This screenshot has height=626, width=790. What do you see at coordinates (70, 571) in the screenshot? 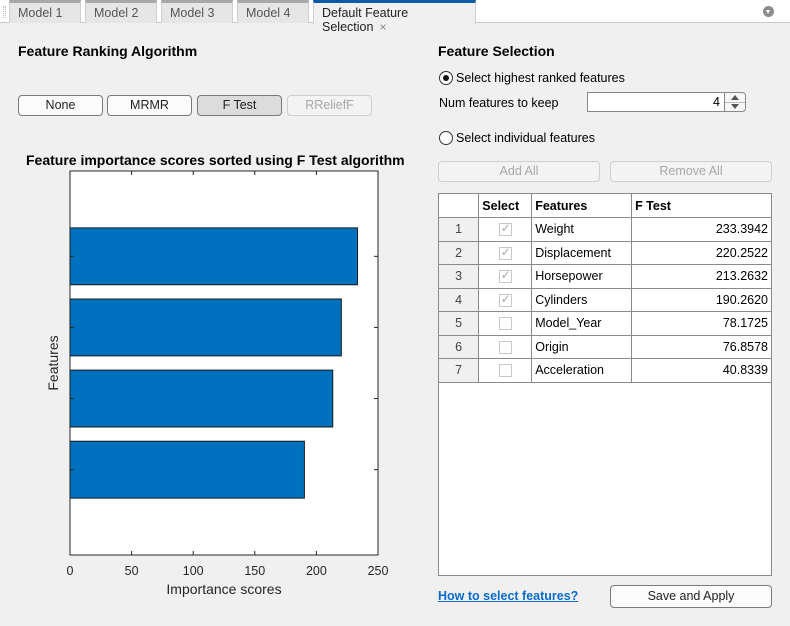
I see `x-tick-label: 0` at bounding box center [70, 571].